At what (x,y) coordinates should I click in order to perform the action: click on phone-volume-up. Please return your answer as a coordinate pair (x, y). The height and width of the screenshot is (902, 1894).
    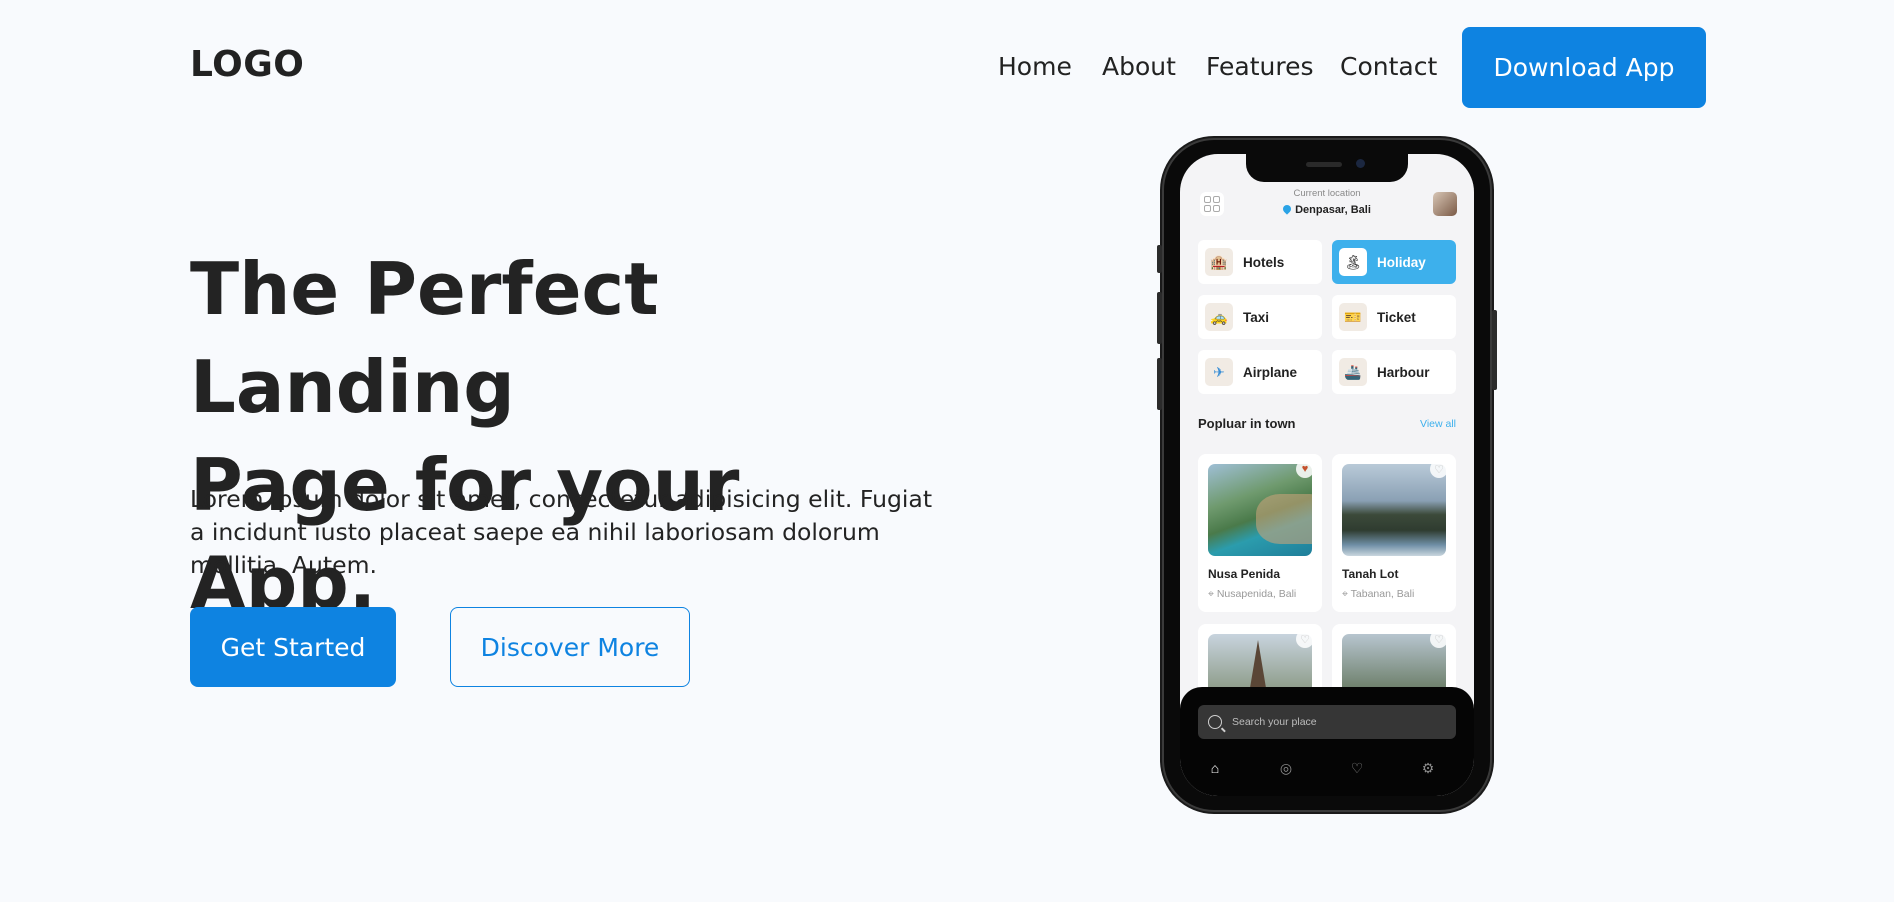
    Looking at the image, I should click on (1159, 318).